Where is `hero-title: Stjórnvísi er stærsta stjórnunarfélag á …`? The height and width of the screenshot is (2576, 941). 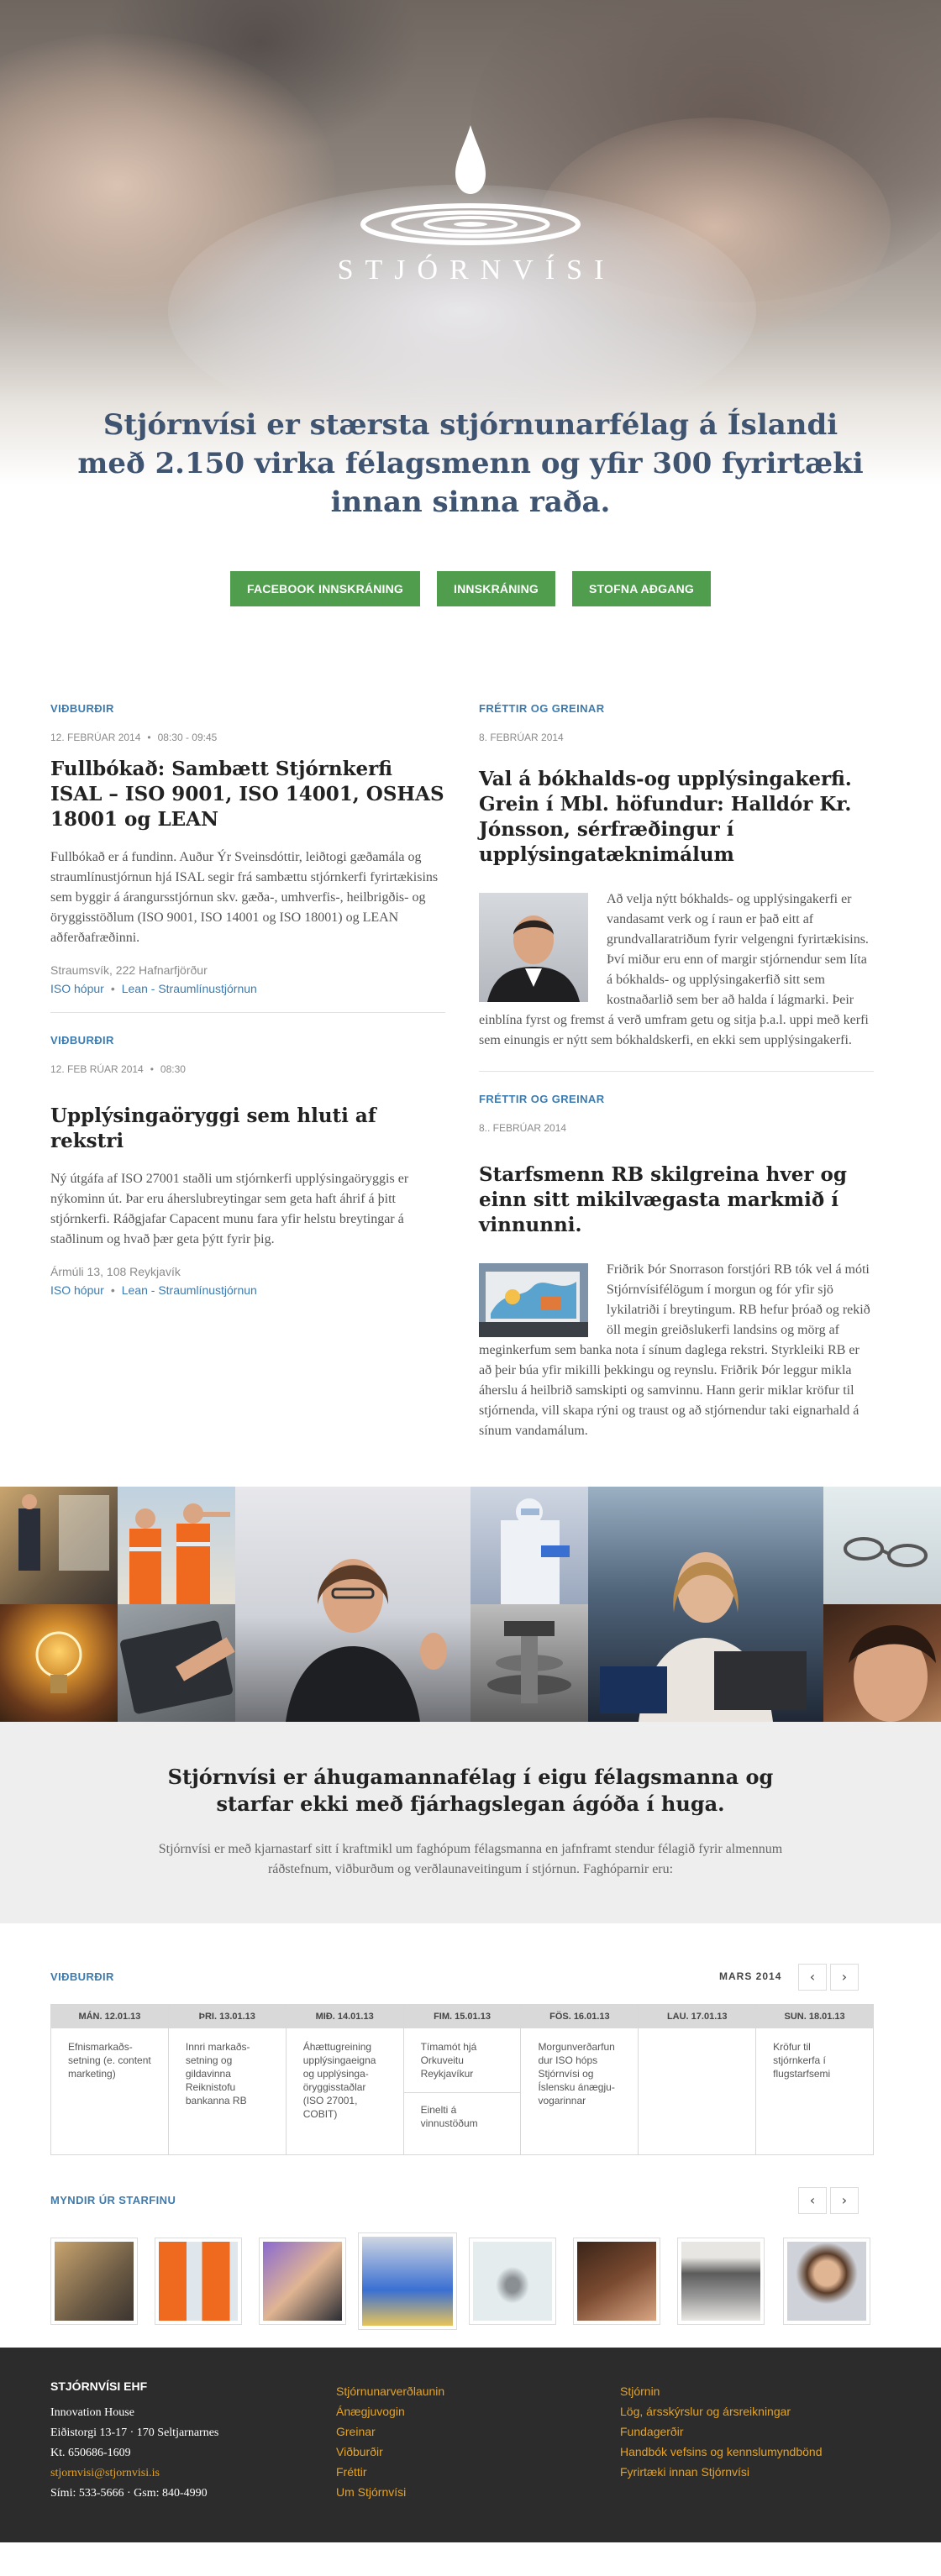
hero-title: Stjórnvísi er stærsta stjórnunarfélag á … is located at coordinates (470, 463).